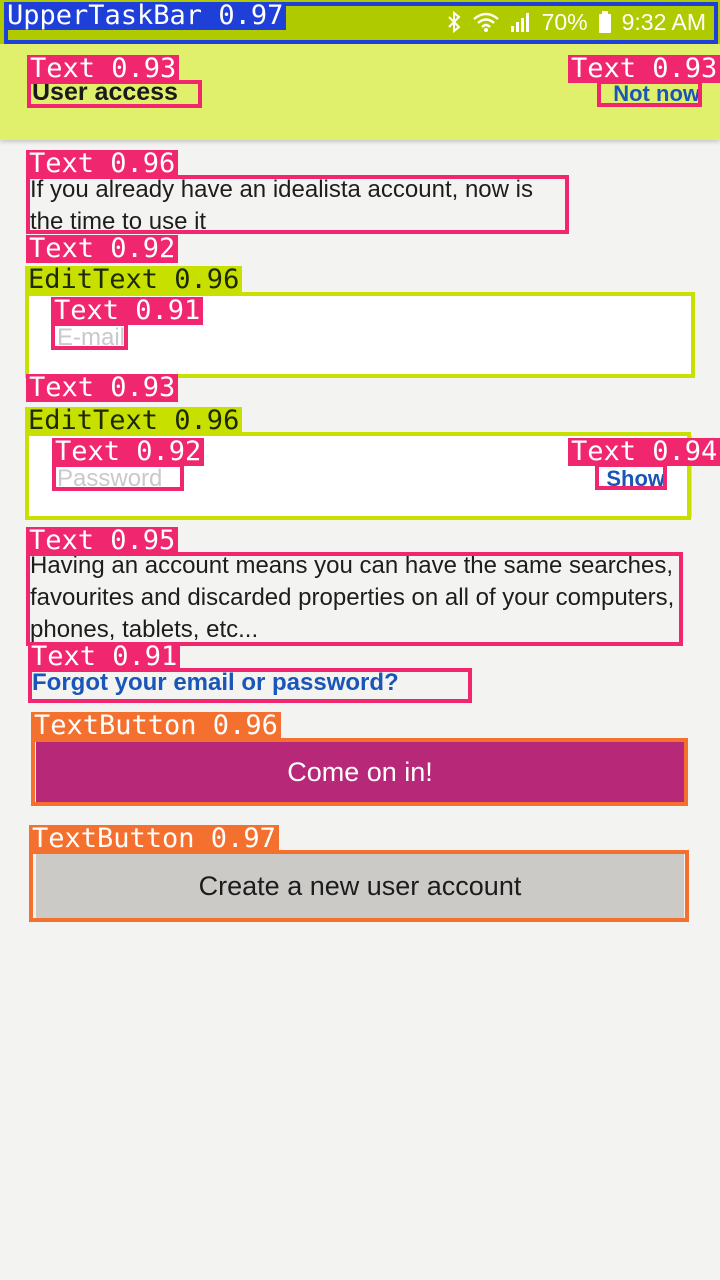  I want to click on password-input, so click(317, 479).